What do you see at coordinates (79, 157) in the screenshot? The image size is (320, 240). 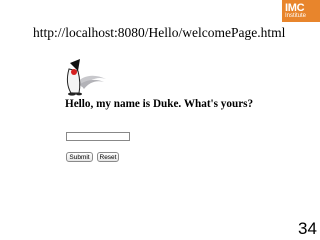 I see `submit-button: Submit` at bounding box center [79, 157].